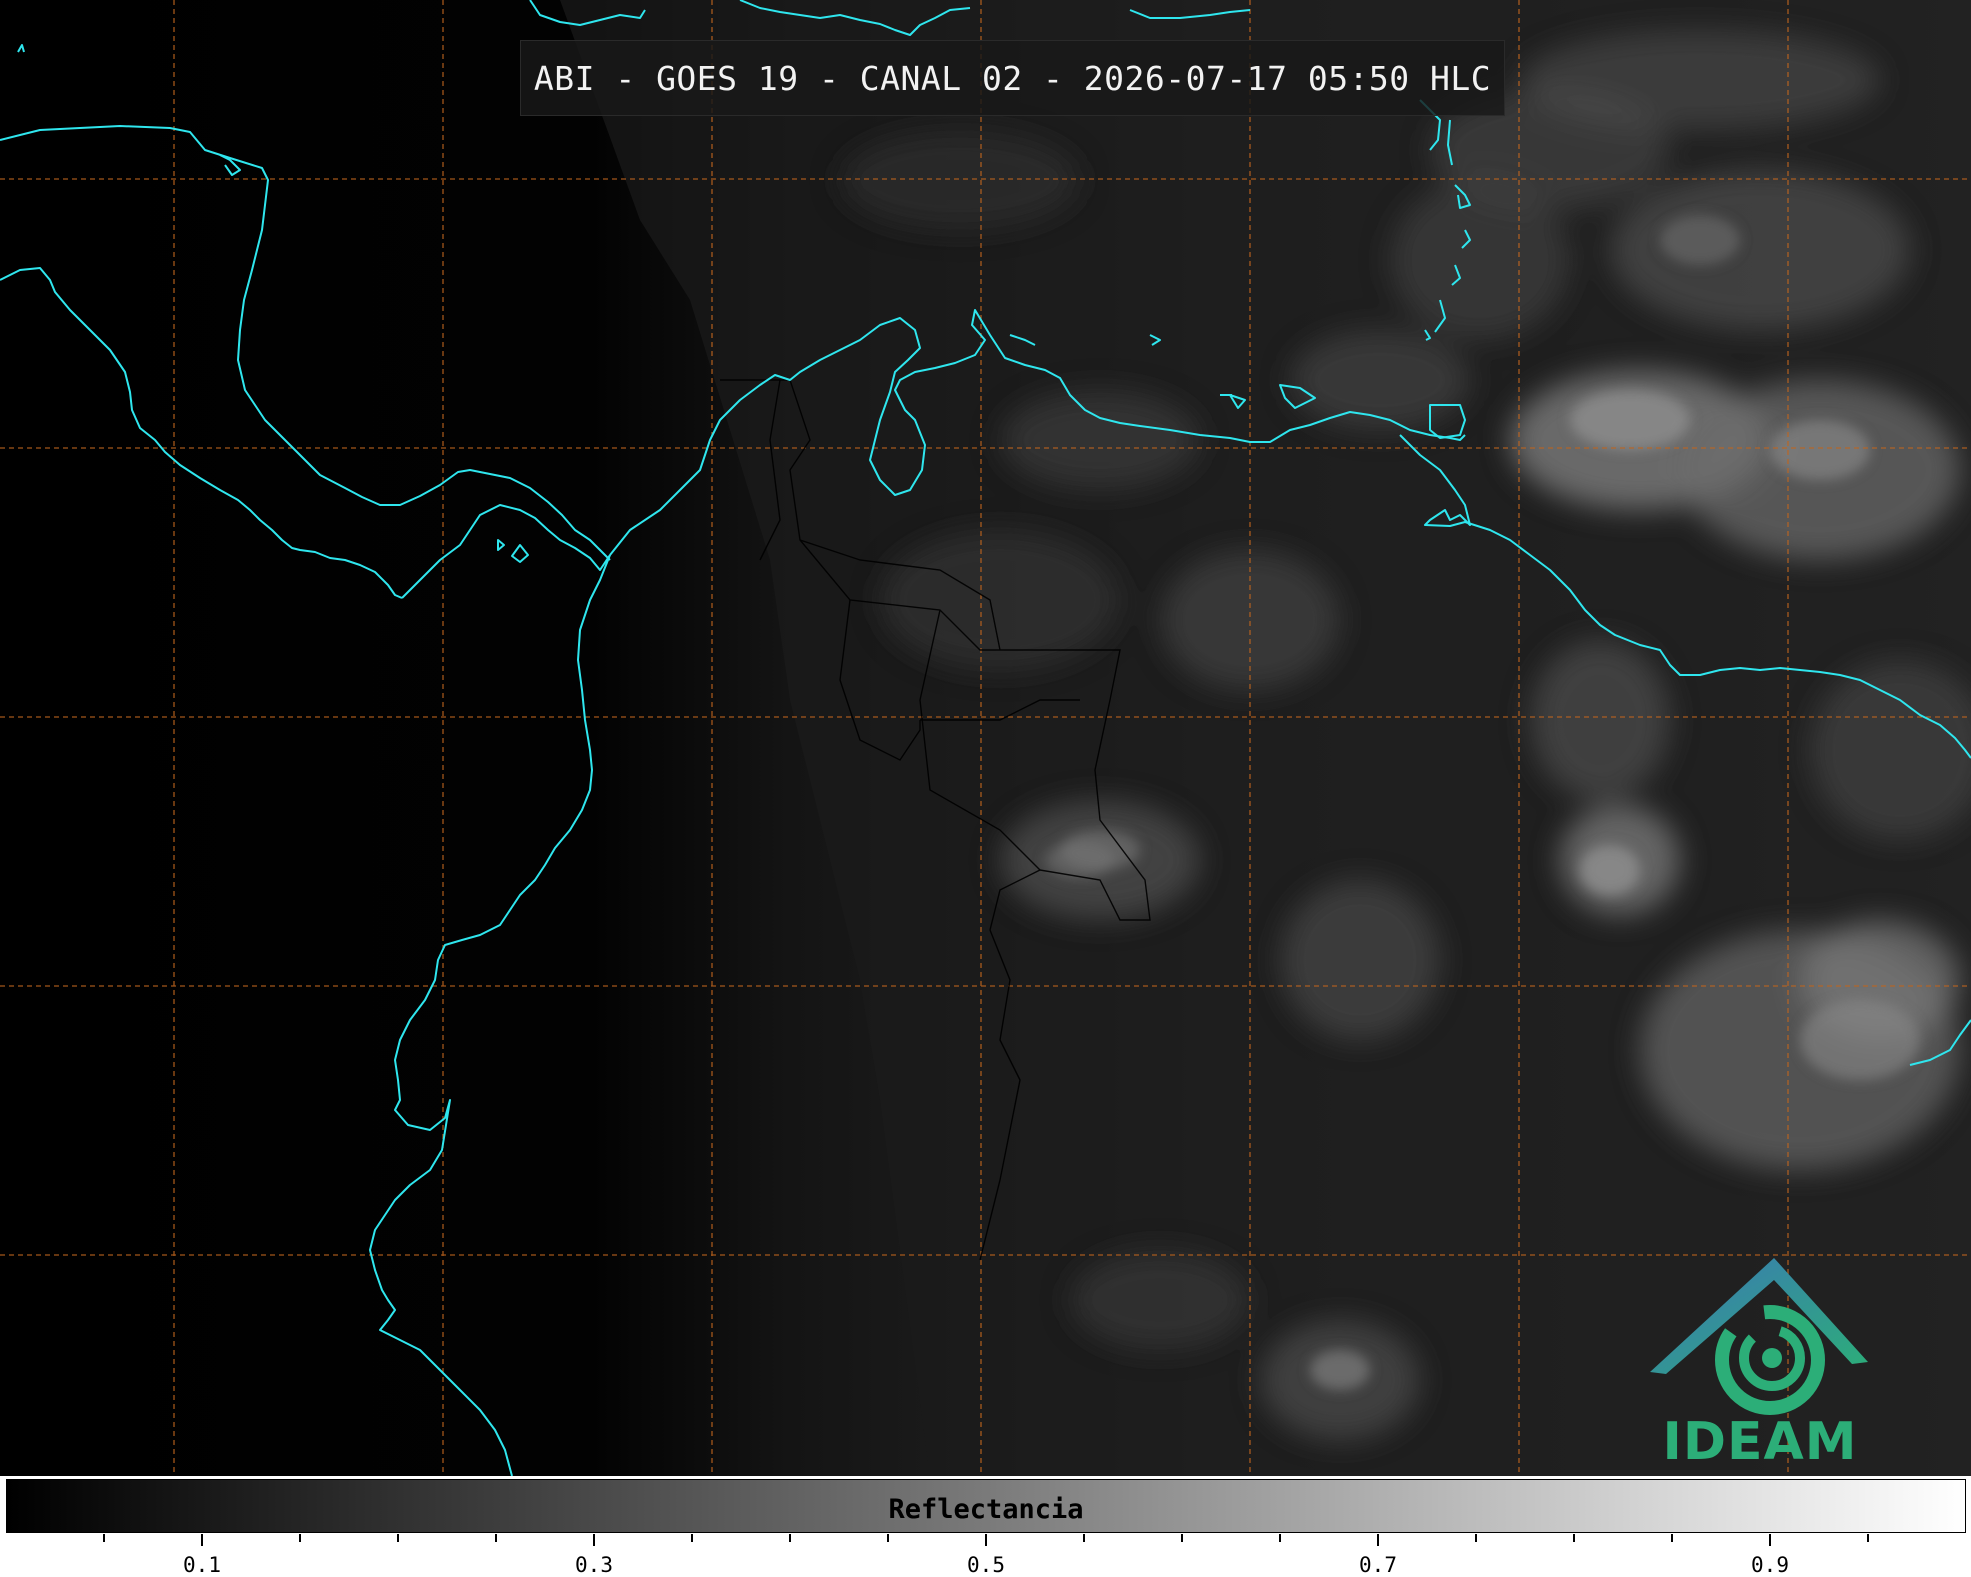 This screenshot has height=1577, width=1971. What do you see at coordinates (986, 1565) in the screenshot?
I see `colorbar-tick-label: 0.5` at bounding box center [986, 1565].